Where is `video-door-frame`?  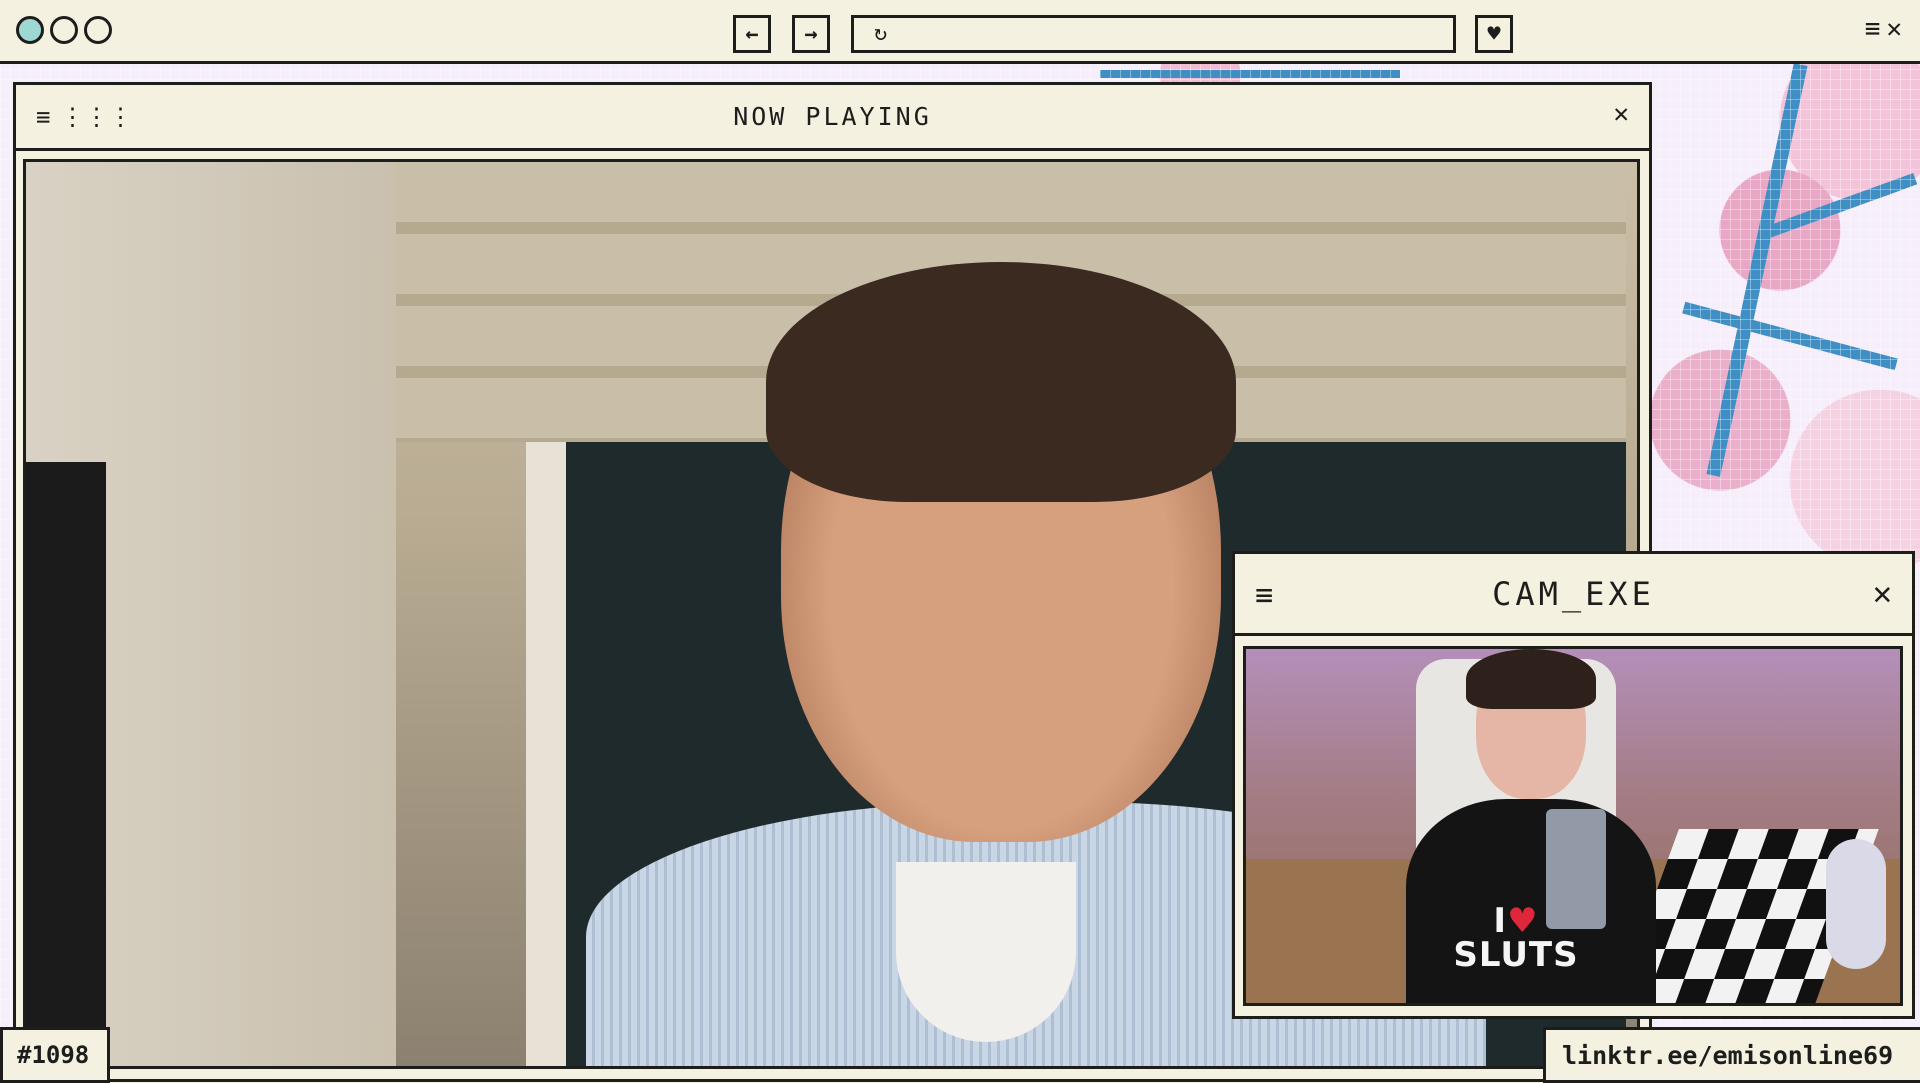
video-door-frame is located at coordinates (66, 764).